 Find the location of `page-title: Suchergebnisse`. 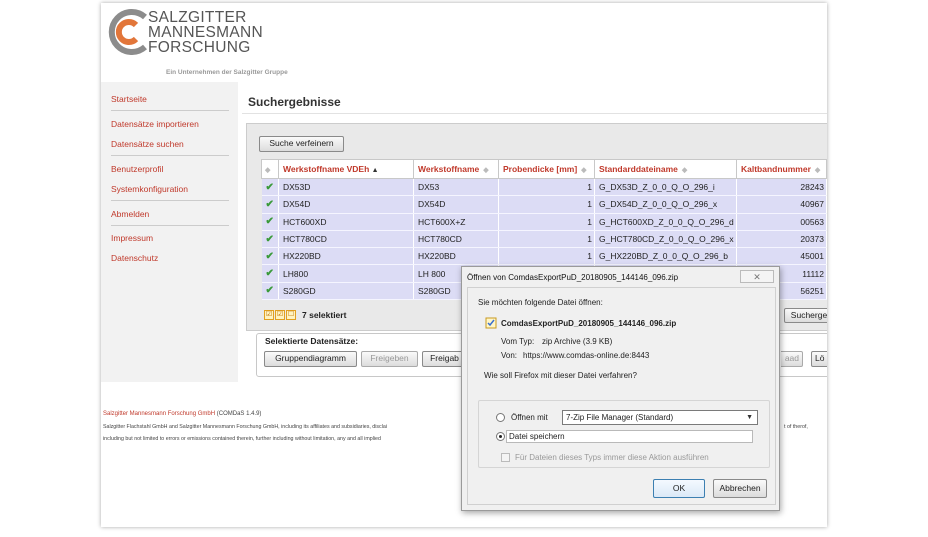

page-title: Suchergebnisse is located at coordinates (294, 102).